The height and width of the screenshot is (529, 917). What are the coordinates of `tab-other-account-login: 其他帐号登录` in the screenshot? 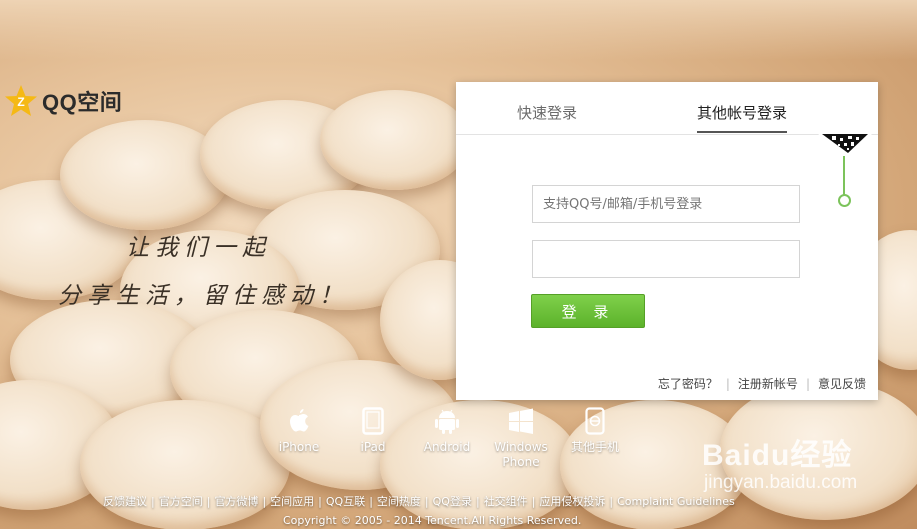 It's located at (742, 117).